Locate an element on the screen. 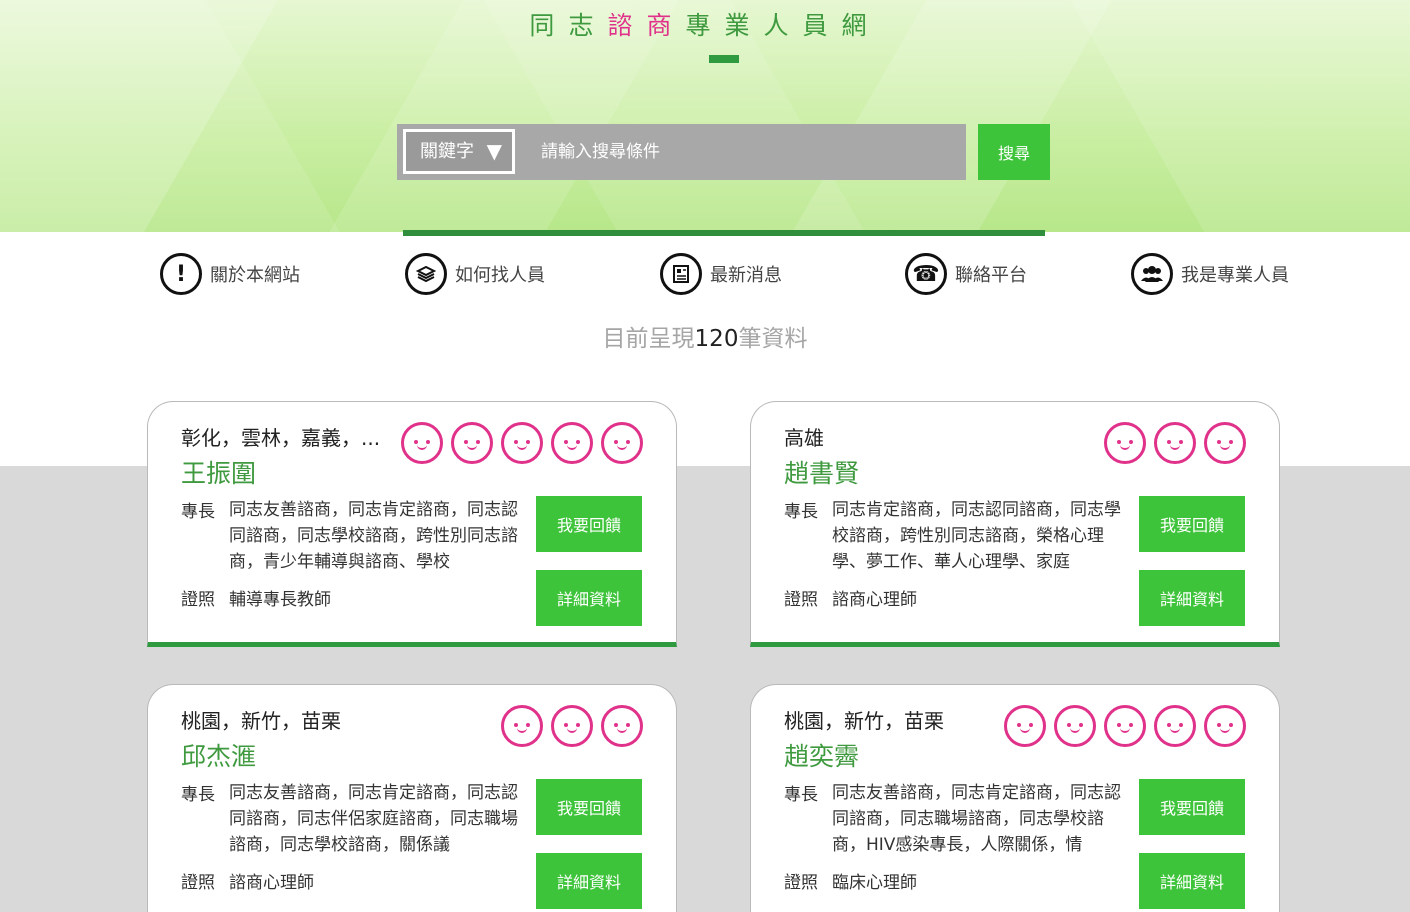 This screenshot has width=1410, height=912. cert-text: 臨床心理師 is located at coordinates (874, 883).